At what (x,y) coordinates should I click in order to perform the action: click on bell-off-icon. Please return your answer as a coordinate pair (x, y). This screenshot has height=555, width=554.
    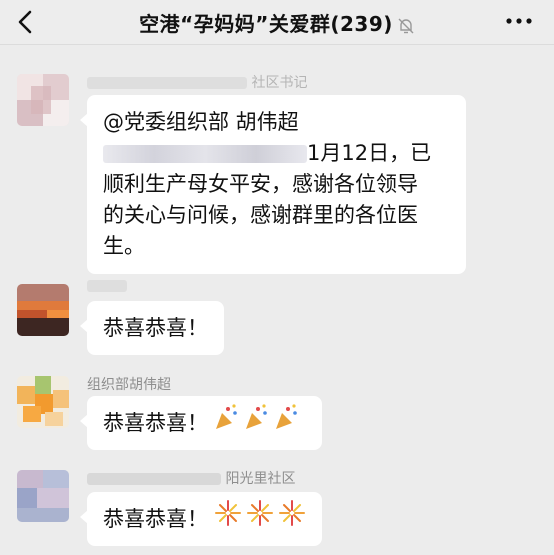
    Looking at the image, I should click on (406, 25).